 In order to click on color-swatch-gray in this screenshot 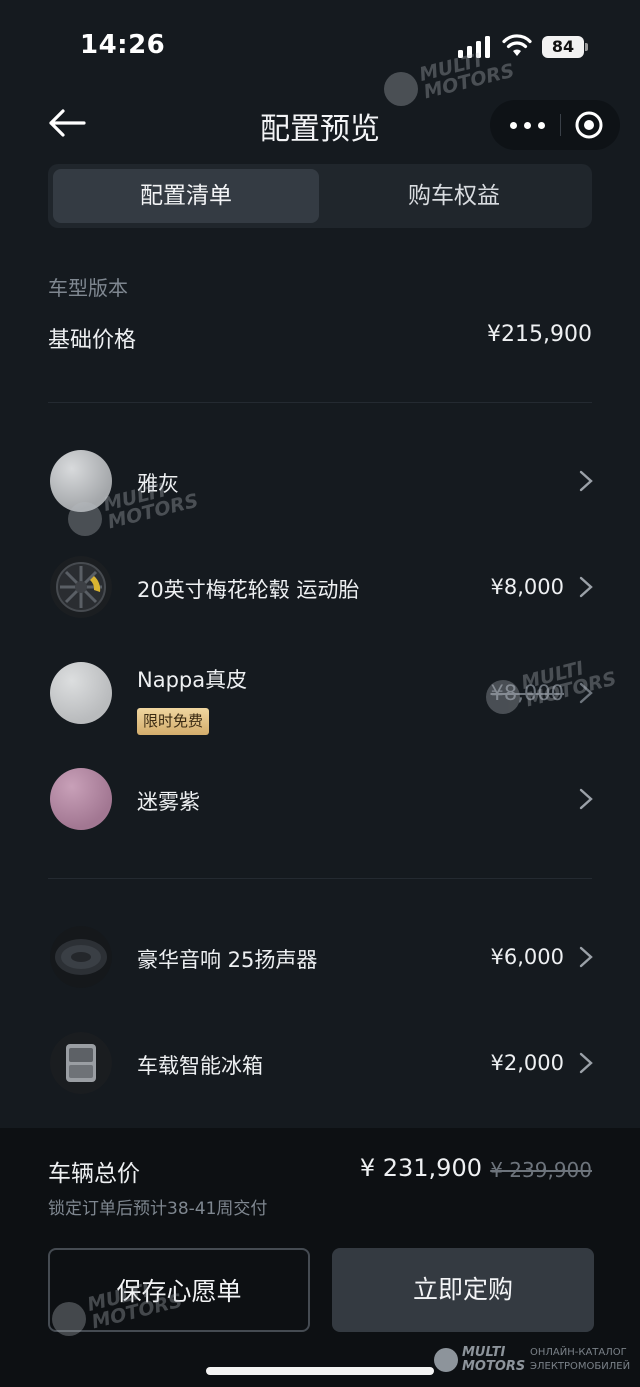, I will do `click(81, 481)`.